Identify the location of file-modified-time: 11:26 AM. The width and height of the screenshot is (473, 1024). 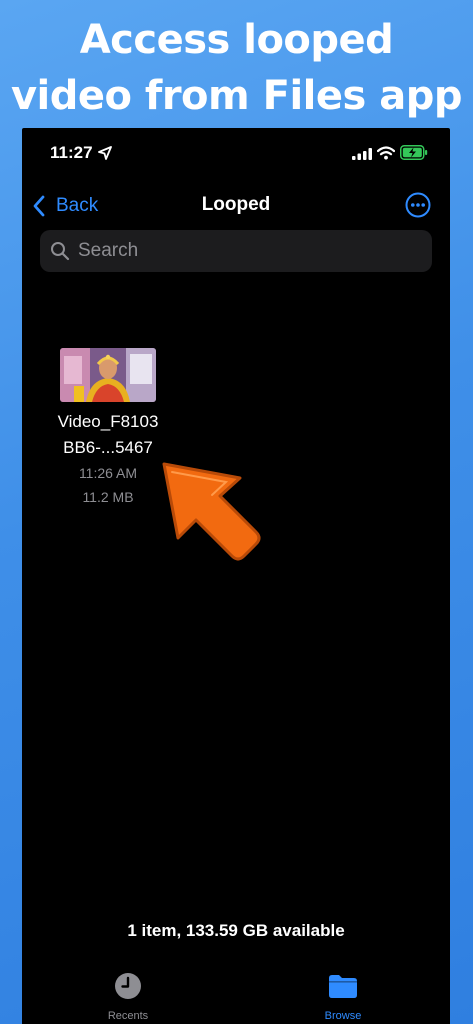
(108, 473).